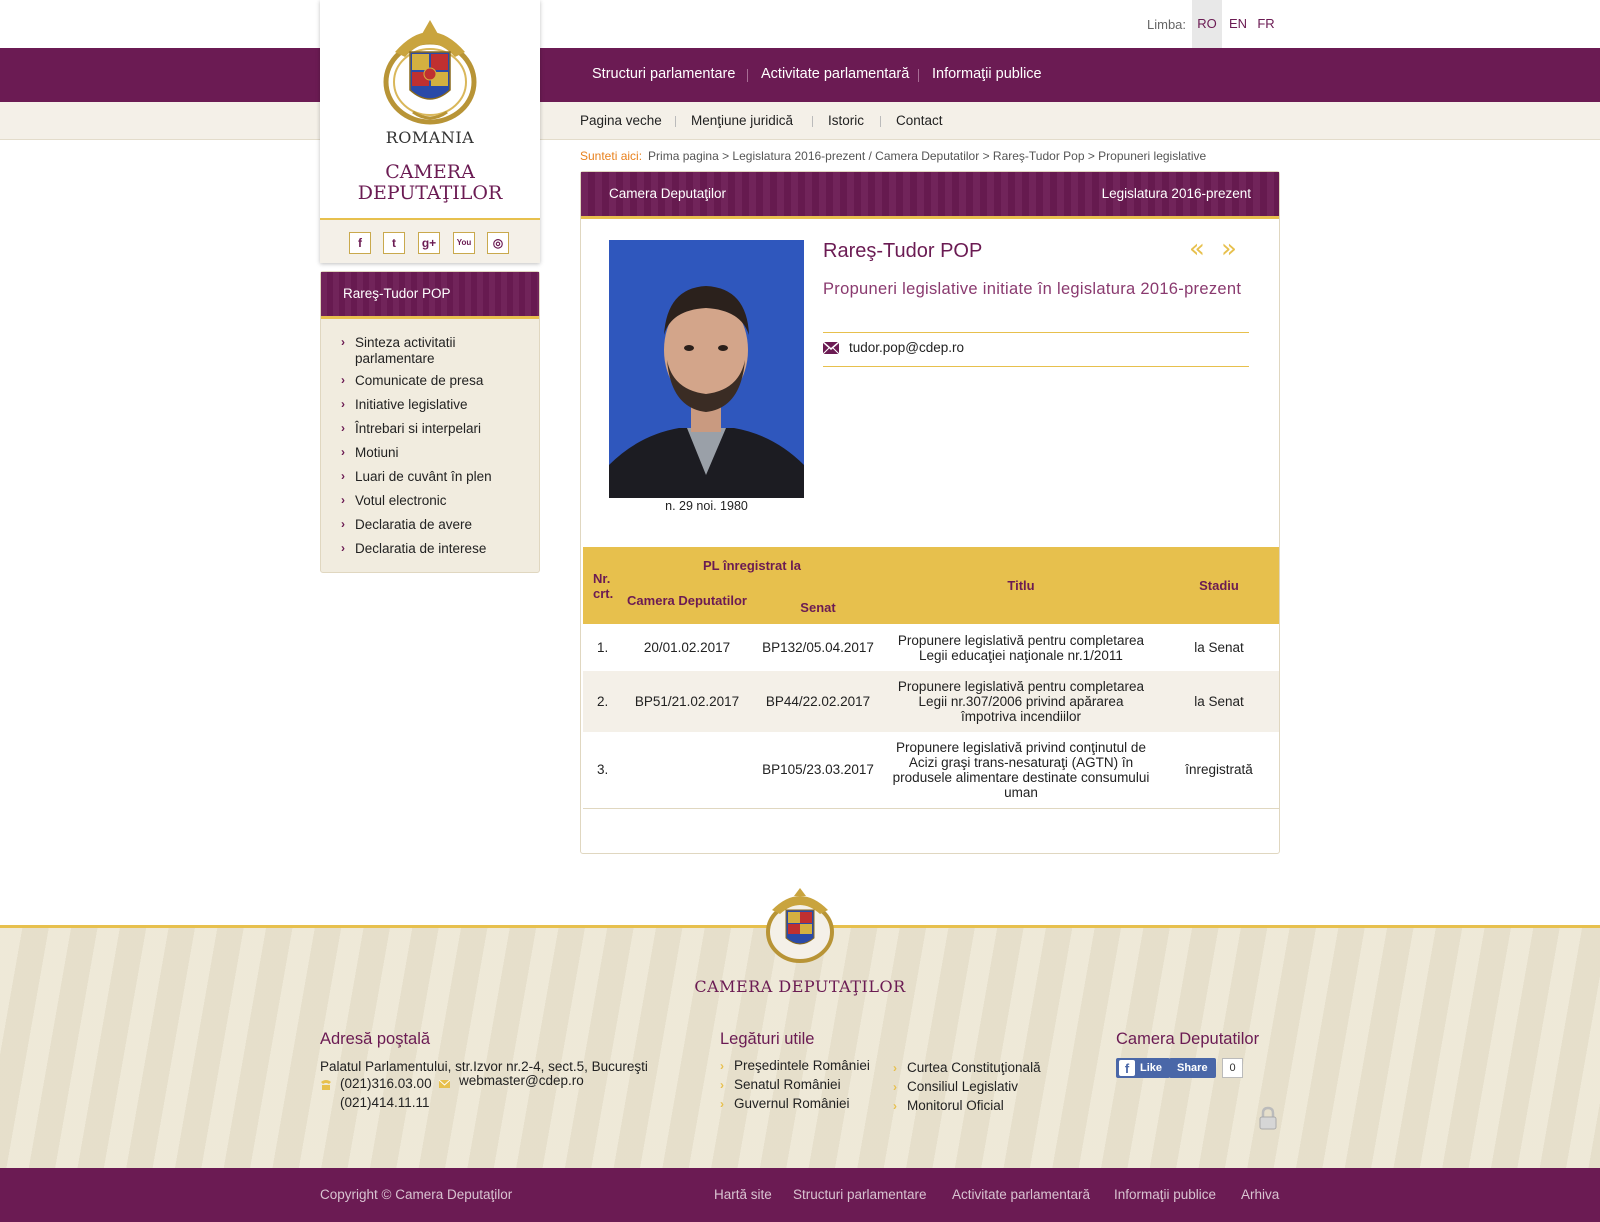 This screenshot has height=1222, width=1600. What do you see at coordinates (440, 501) in the screenshot?
I see `sidebar-item-votul: Votul electronic` at bounding box center [440, 501].